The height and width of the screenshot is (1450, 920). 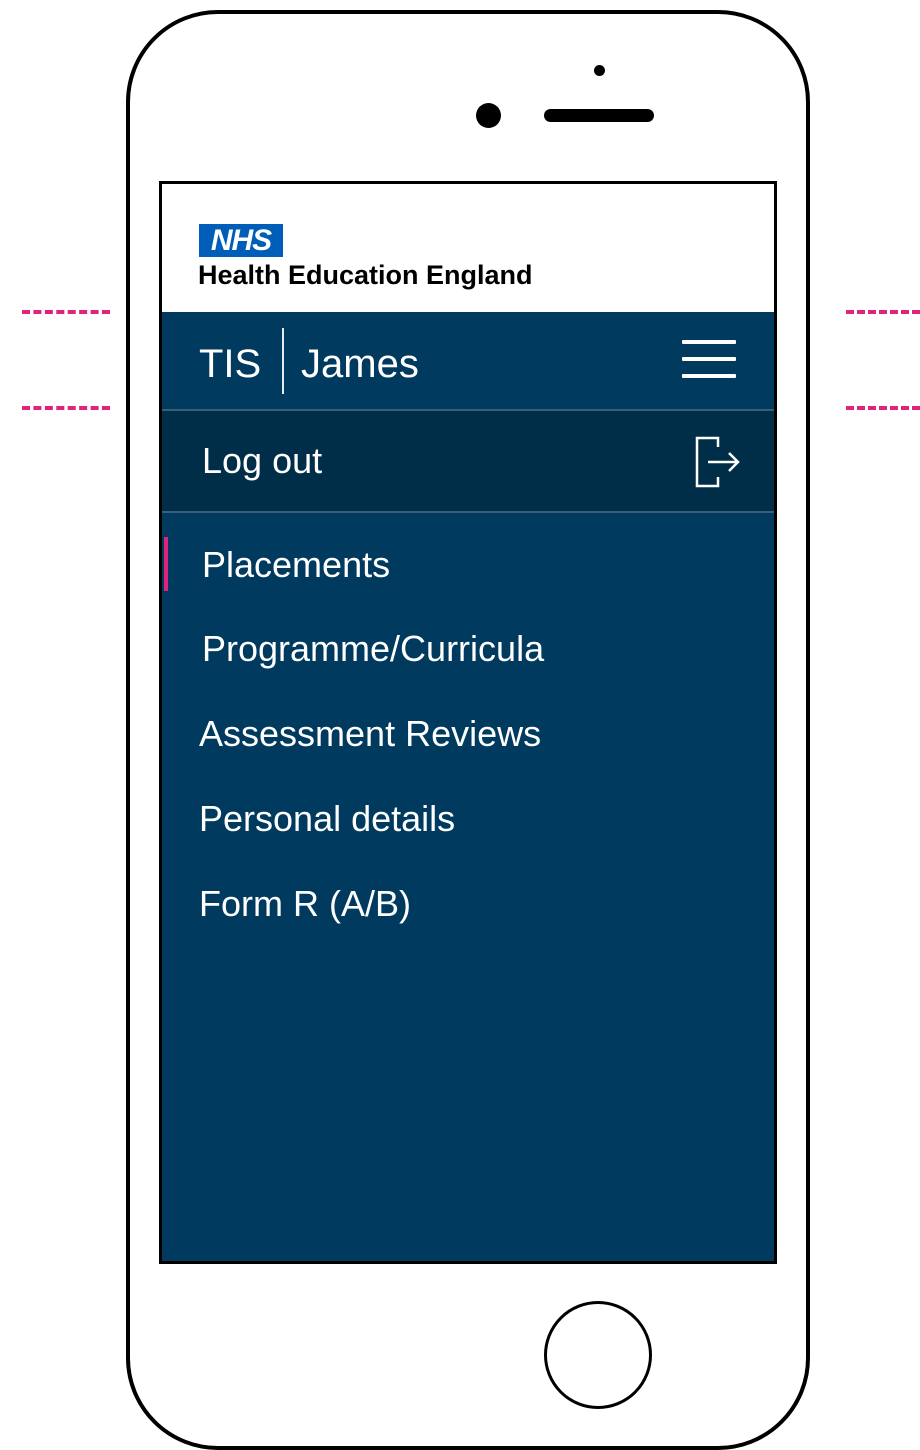 What do you see at coordinates (468, 565) in the screenshot?
I see `menu-item-placements: Placements` at bounding box center [468, 565].